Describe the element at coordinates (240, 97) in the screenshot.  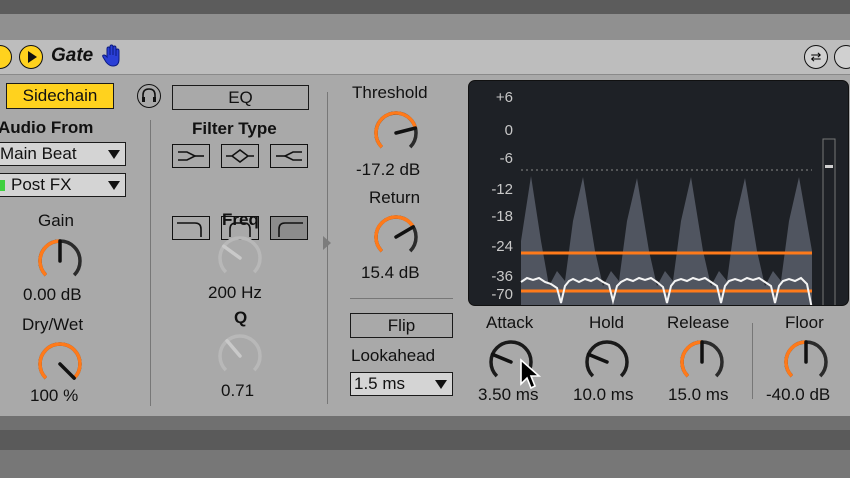
I see `eq-button: EQ` at that location.